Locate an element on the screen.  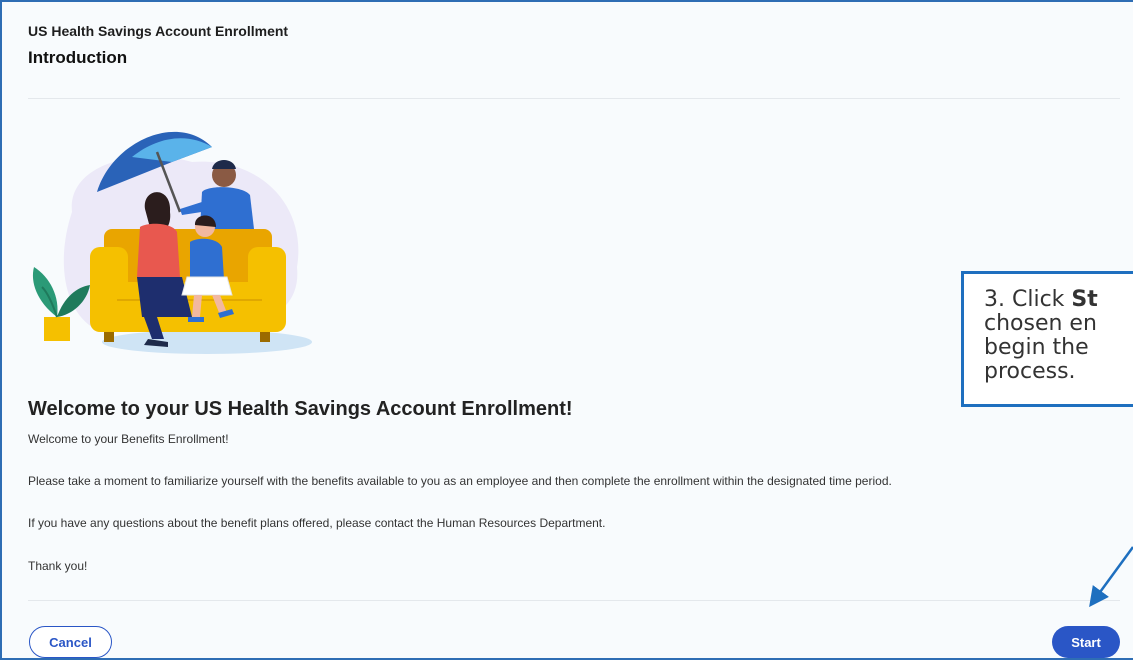
floor-shadow is located at coordinates (207, 342).